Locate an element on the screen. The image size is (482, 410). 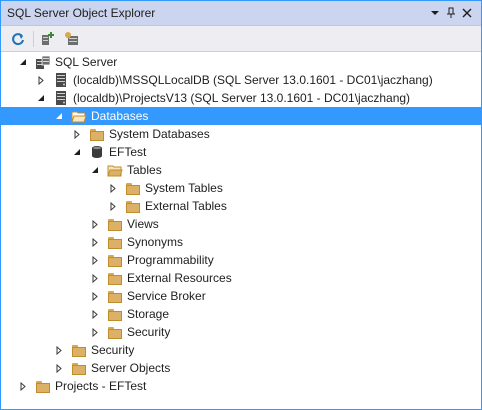
tree-node: Databases is located at coordinates (241, 116).